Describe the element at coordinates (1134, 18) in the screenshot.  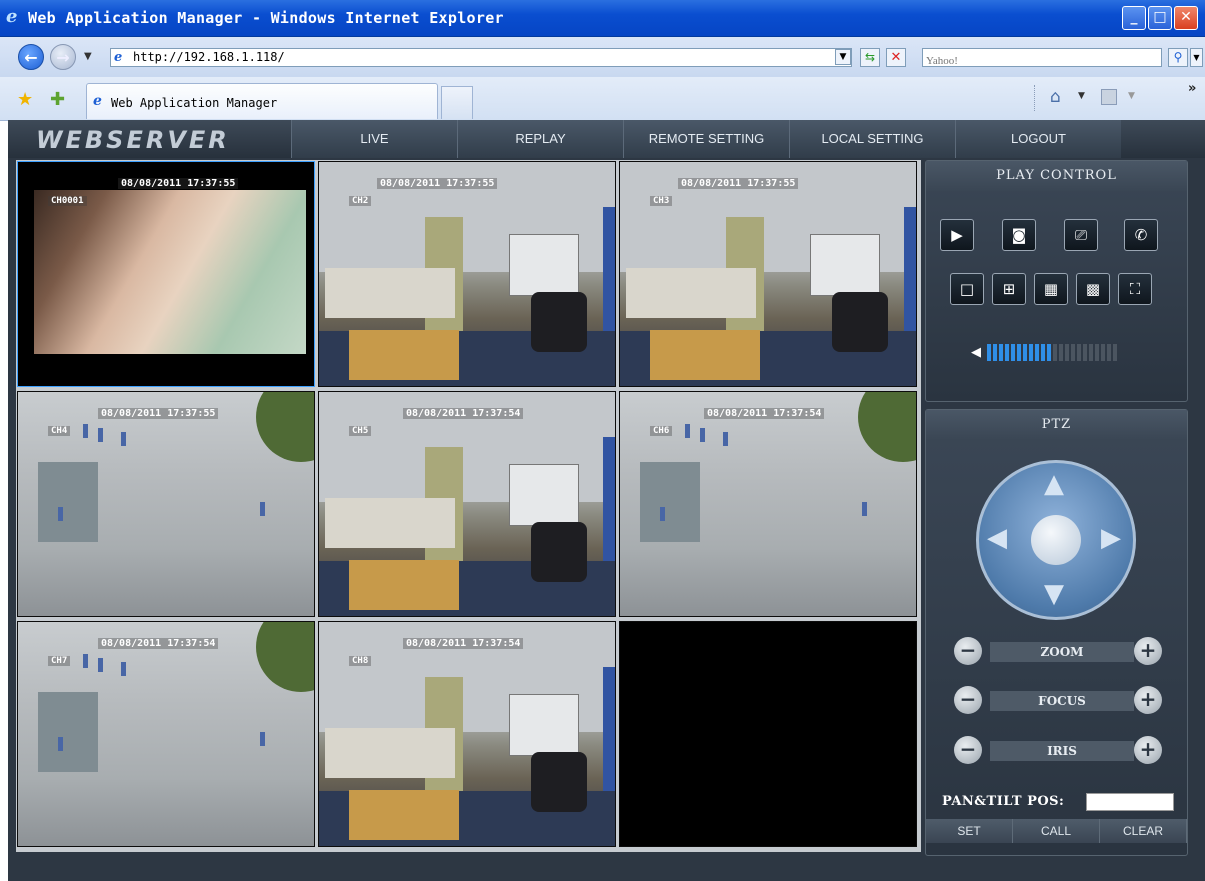
I see `minimize-button: _` at that location.